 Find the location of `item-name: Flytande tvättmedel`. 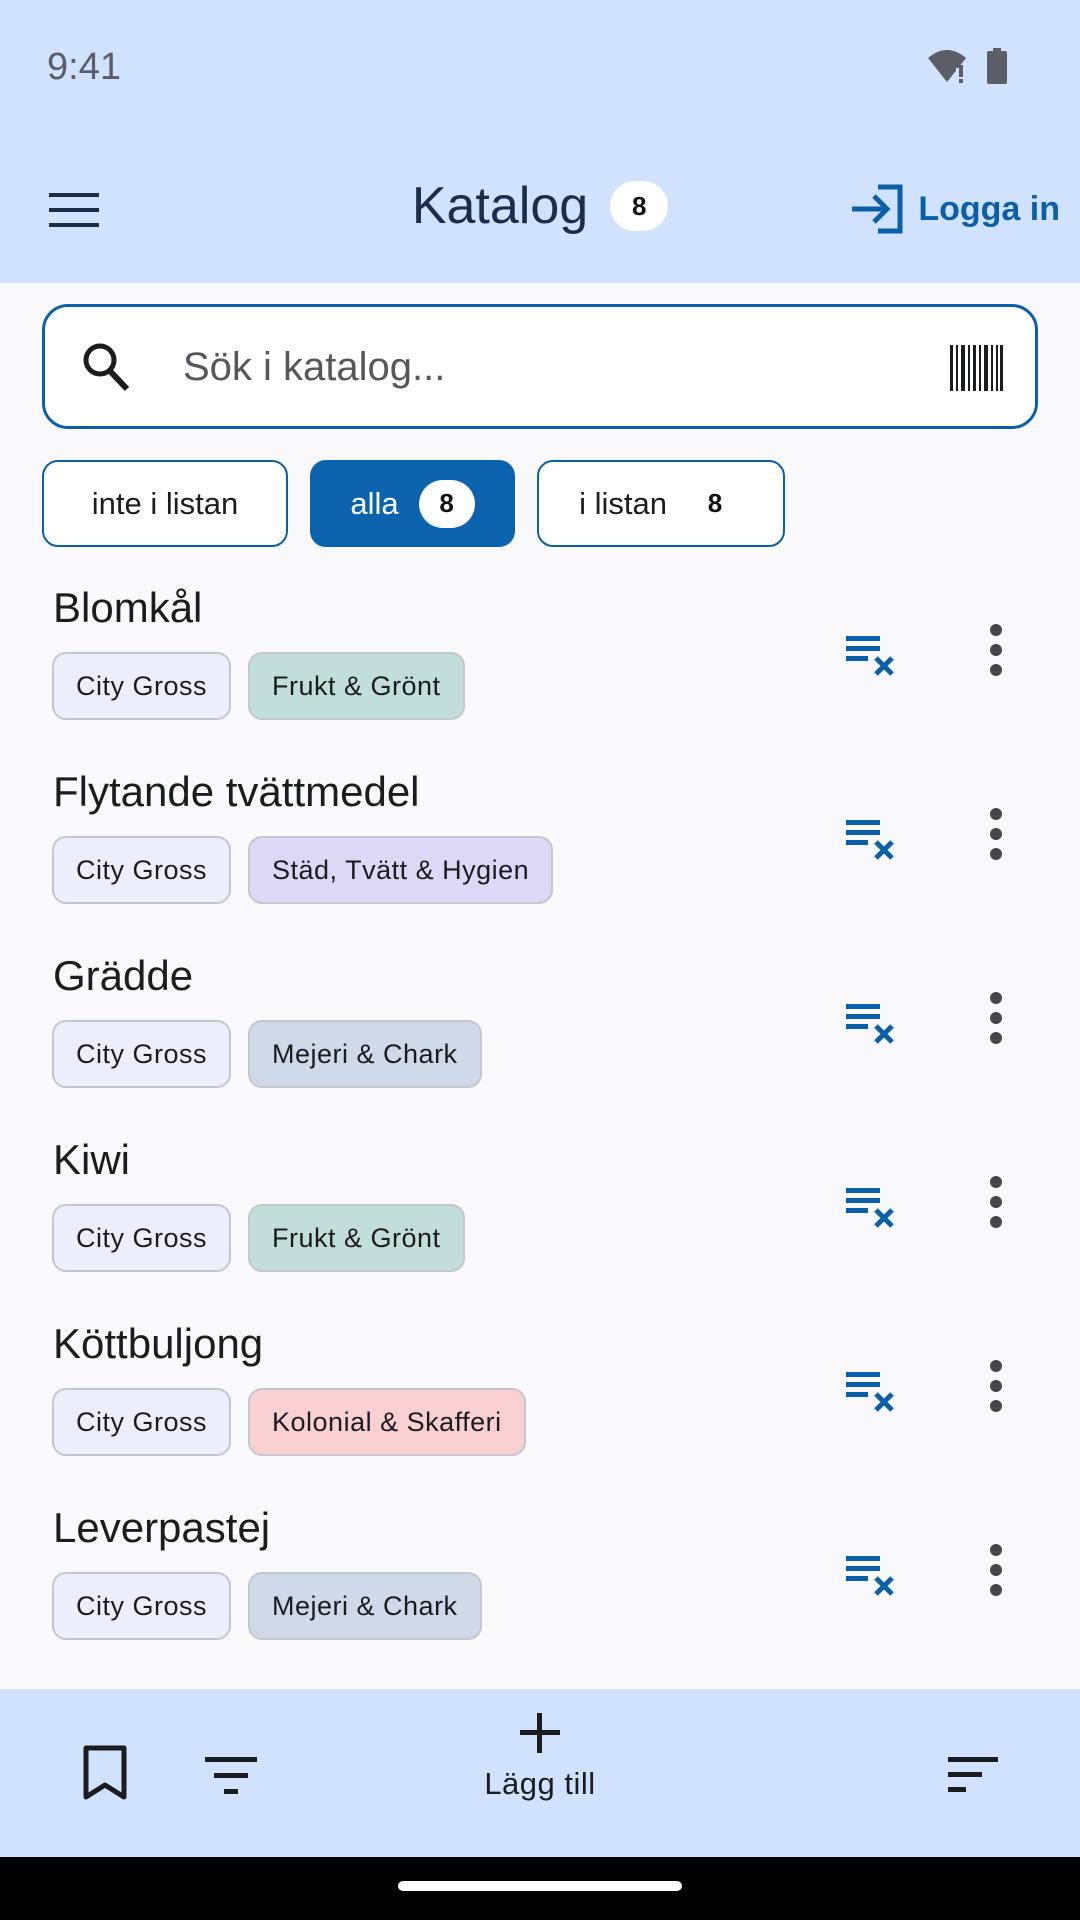

item-name: Flytande tvättmedel is located at coordinates (236, 791).